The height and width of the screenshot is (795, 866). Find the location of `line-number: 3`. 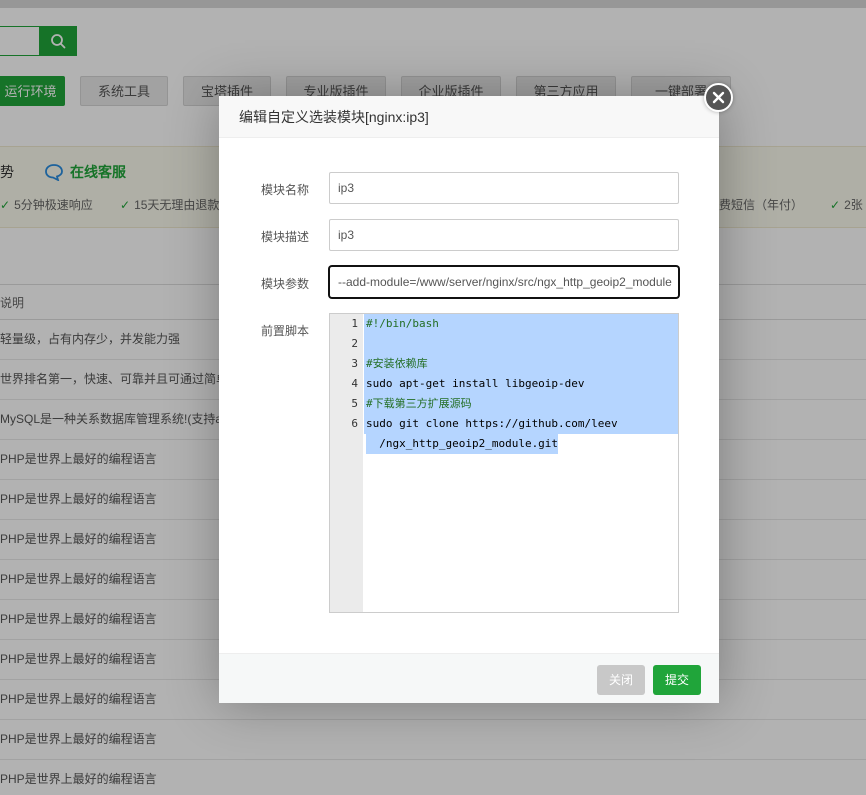

line-number: 3 is located at coordinates (354, 363).